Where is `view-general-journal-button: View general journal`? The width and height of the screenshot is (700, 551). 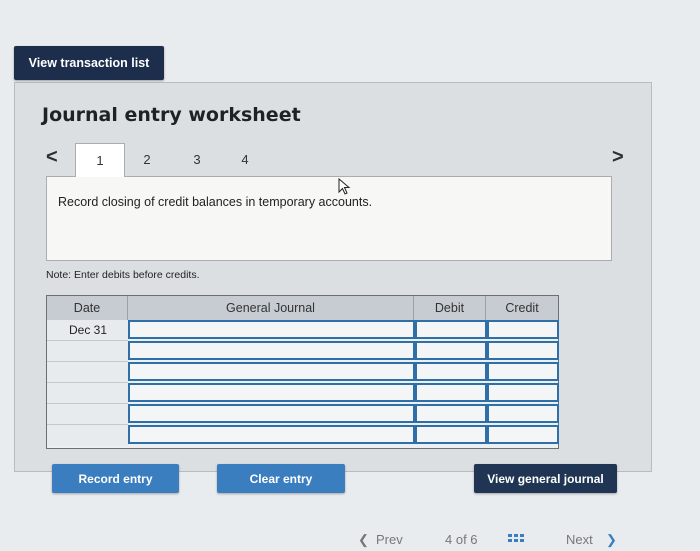
view-general-journal-button: View general journal is located at coordinates (545, 478).